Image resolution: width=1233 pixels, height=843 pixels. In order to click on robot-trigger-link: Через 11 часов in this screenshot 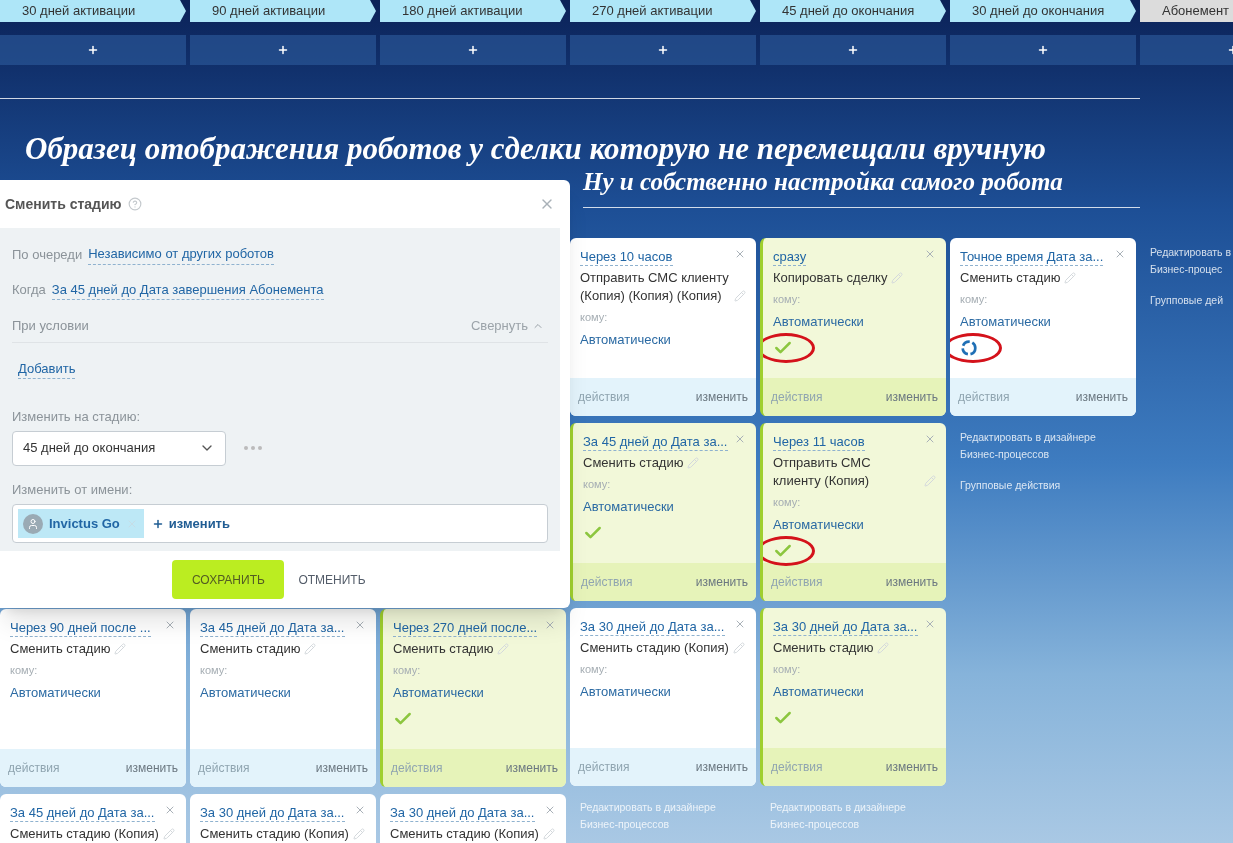, I will do `click(819, 442)`.